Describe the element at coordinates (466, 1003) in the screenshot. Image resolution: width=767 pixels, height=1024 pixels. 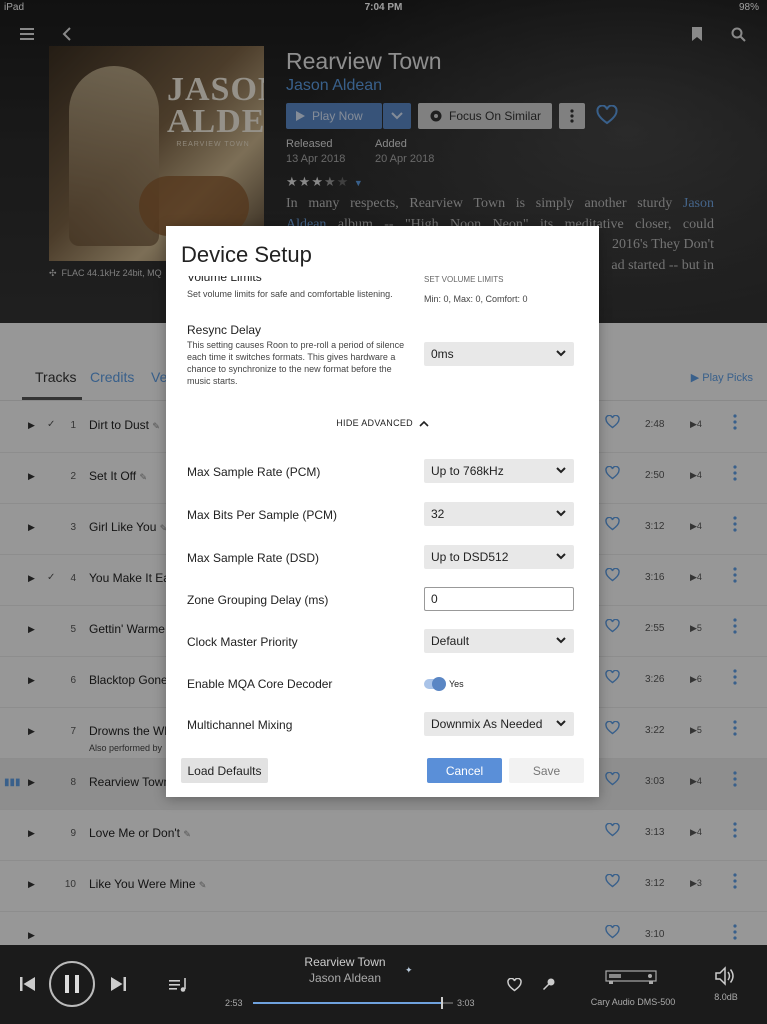
I see `total-time: 3:03` at that location.